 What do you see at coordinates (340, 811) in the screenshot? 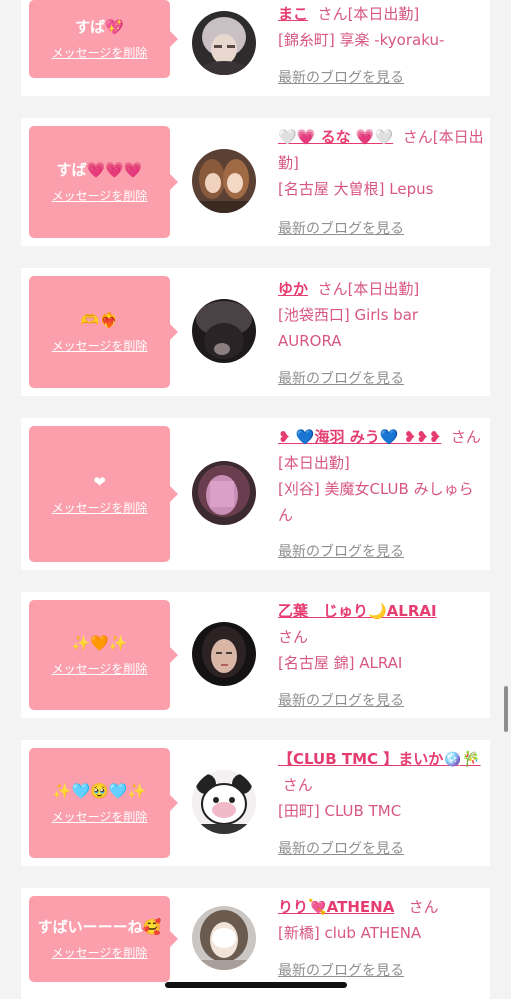
I see `shop-text: [田町] CLUB TMC` at bounding box center [340, 811].